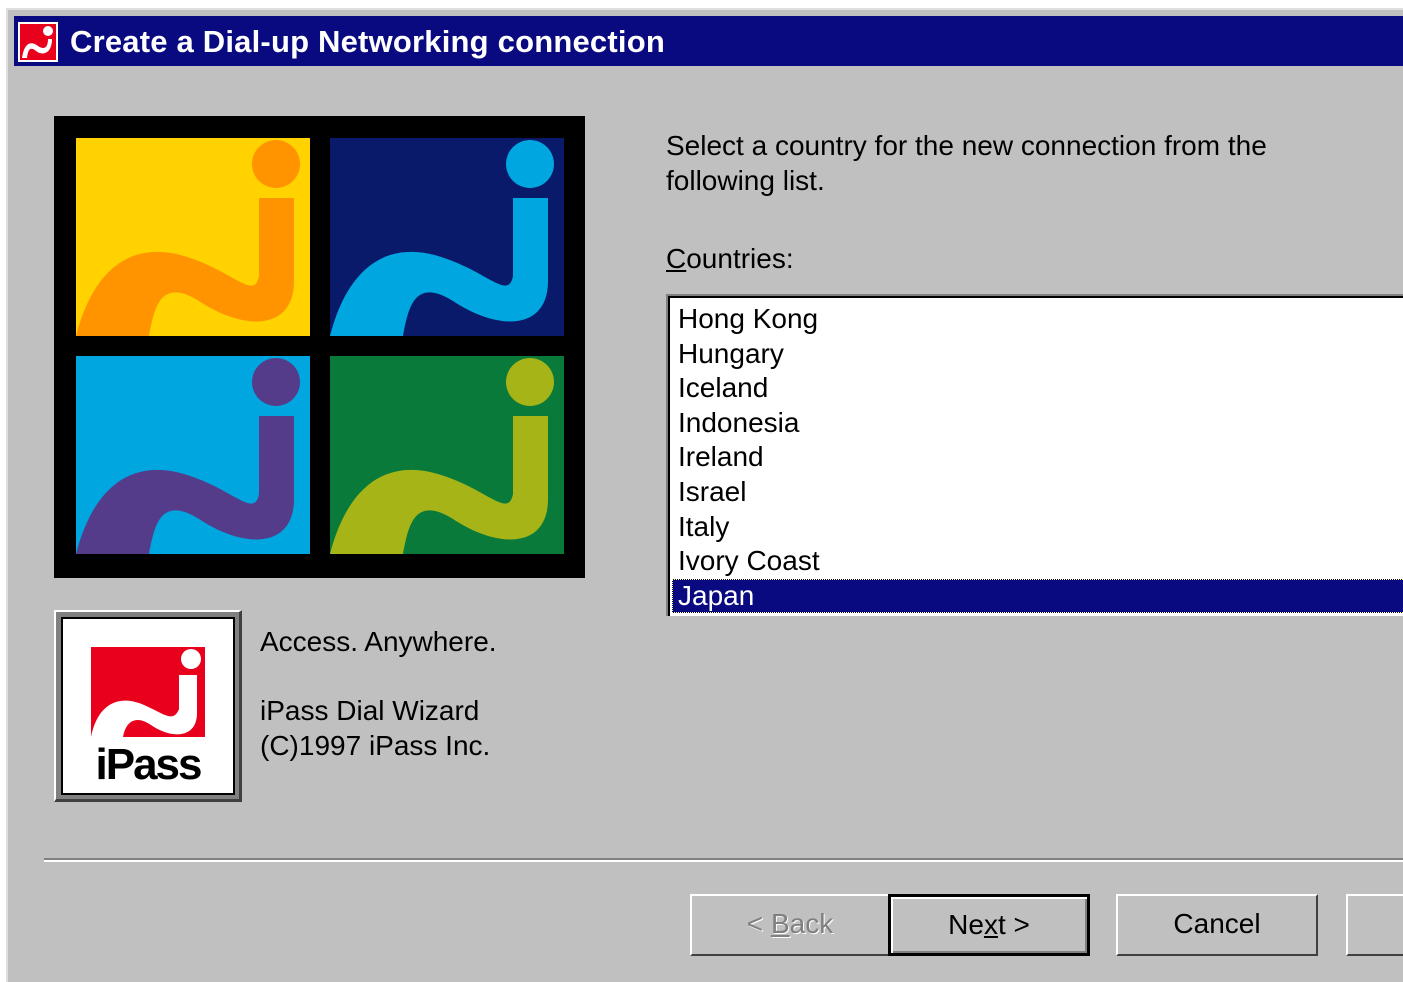 This screenshot has width=1403, height=982. Describe the element at coordinates (193, 237) in the screenshot. I see `banner-tile-yellow` at that location.